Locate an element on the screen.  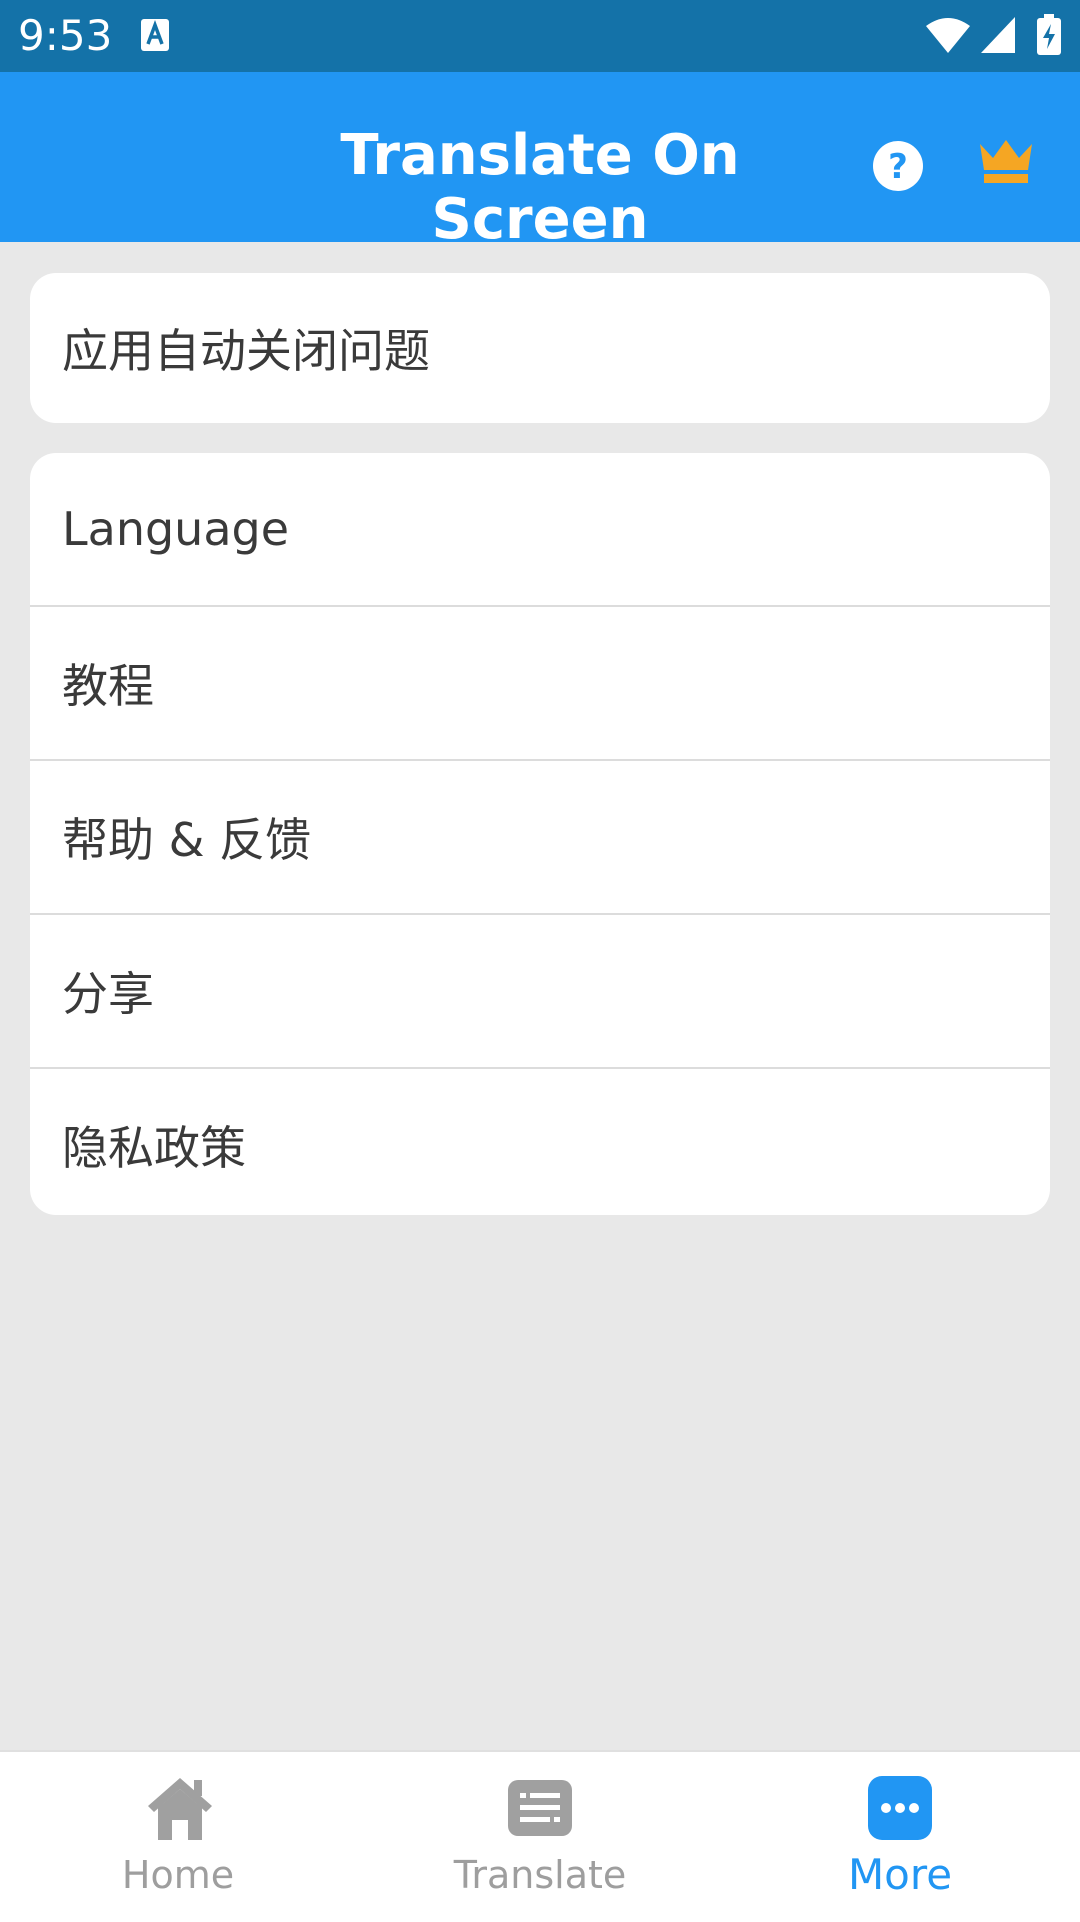
app-auto-close-card: 应用自动关闭问题 is located at coordinates (540, 348).